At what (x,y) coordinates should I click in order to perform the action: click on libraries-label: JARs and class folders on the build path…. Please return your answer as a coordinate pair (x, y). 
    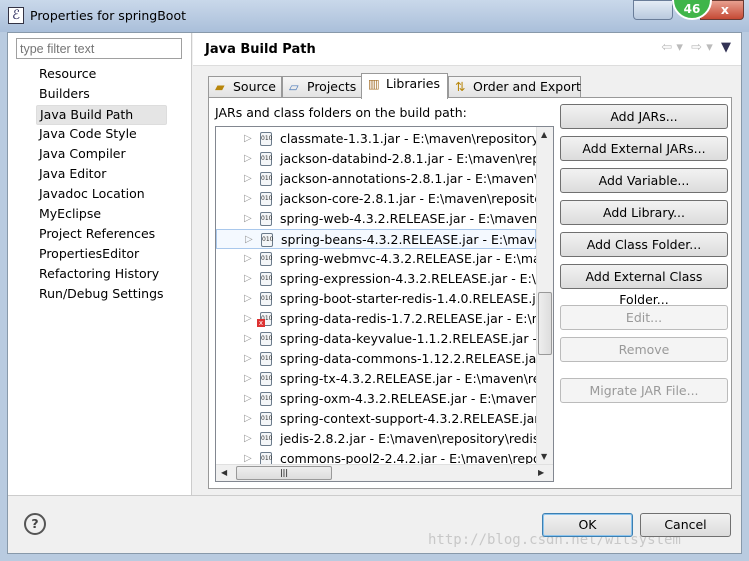
    Looking at the image, I should click on (341, 112).